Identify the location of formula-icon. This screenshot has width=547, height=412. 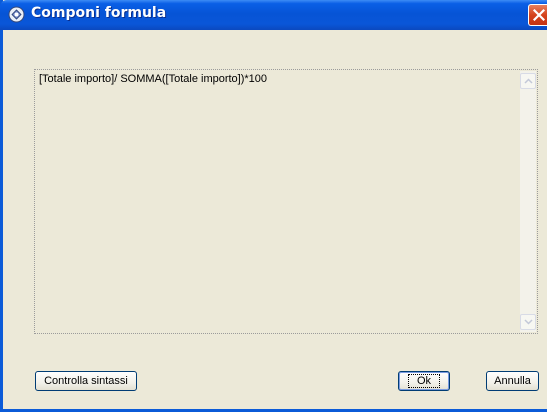
(16, 14).